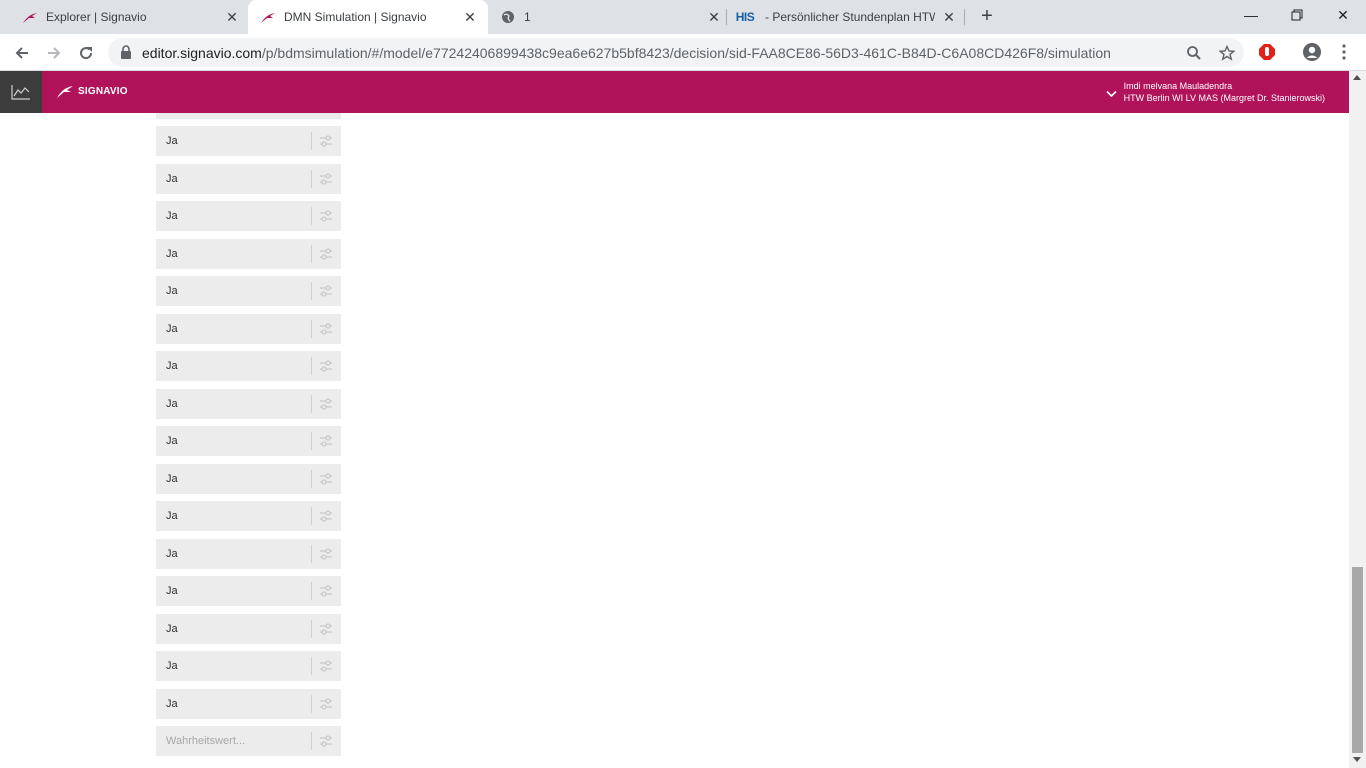 The height and width of the screenshot is (768, 1366). I want to click on zoom-icon, so click(1194, 53).